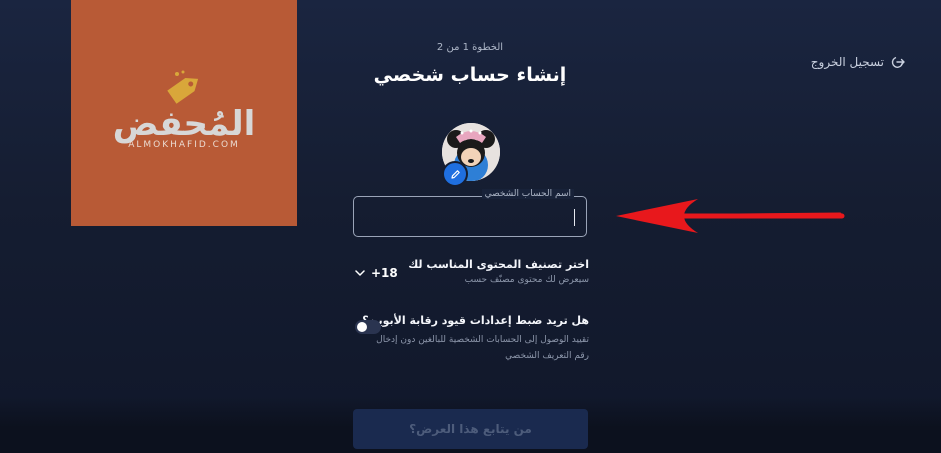 This screenshot has height=453, width=941. I want to click on content-rating-subtitle: سيعرض لك محتوى مصنّف حسب, so click(526, 280).